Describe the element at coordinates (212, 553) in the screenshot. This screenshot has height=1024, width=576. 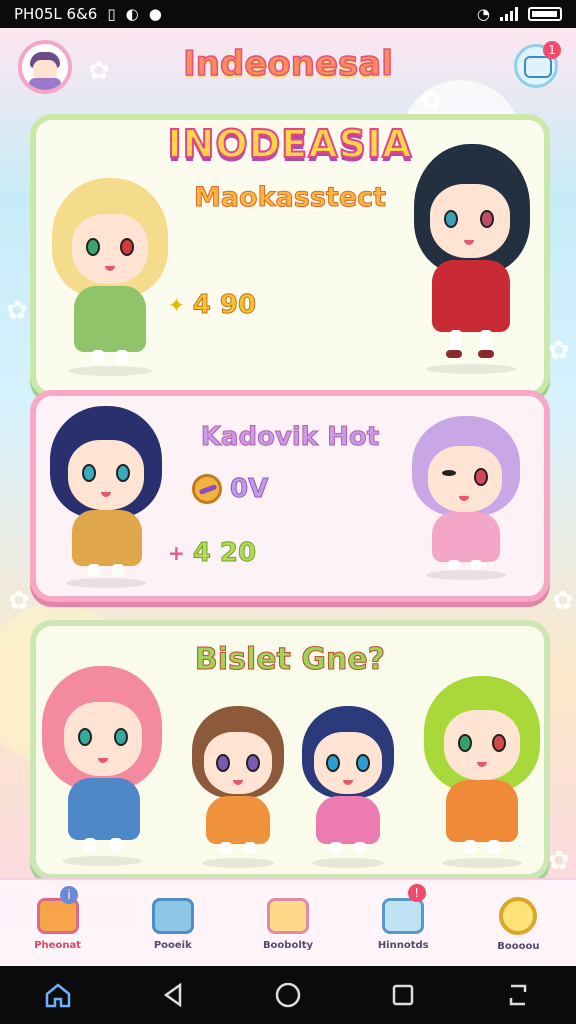
I see `card-2-stat: + 4 20` at that location.